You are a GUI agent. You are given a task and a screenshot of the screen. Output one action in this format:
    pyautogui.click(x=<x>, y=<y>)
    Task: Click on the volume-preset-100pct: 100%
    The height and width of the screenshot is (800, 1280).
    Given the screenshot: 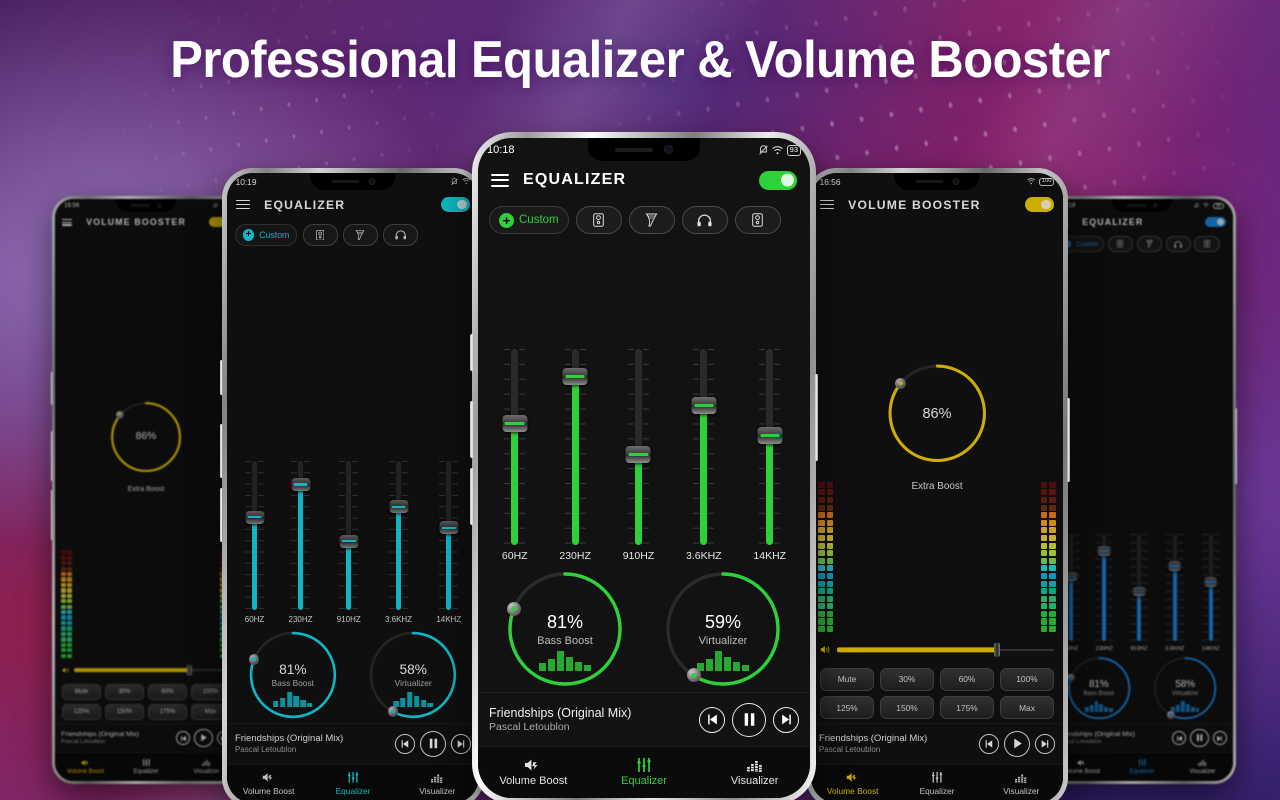 What is the action you would take?
    pyautogui.click(x=1027, y=679)
    